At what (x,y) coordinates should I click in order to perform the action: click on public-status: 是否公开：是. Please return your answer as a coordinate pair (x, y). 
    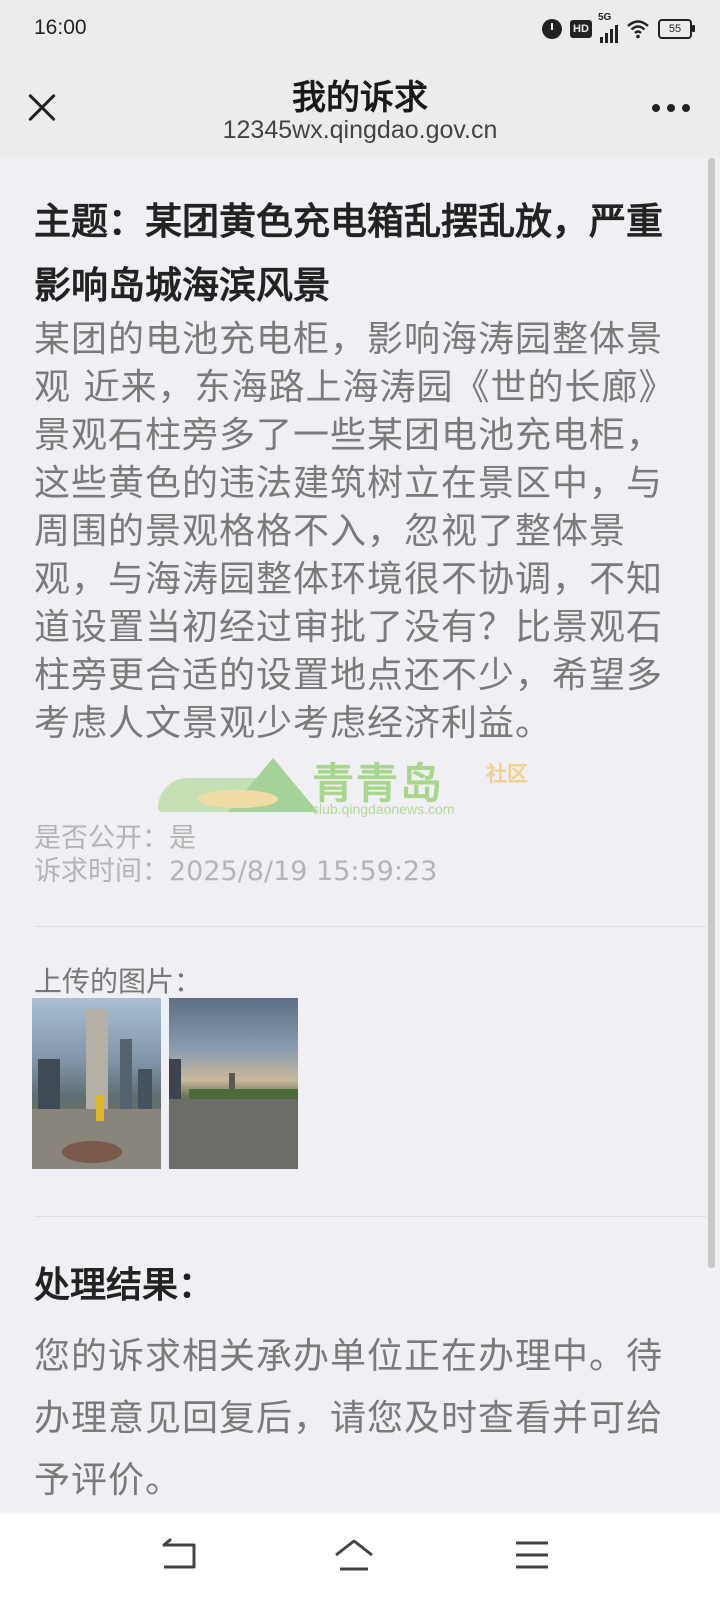
    Looking at the image, I should click on (115, 838).